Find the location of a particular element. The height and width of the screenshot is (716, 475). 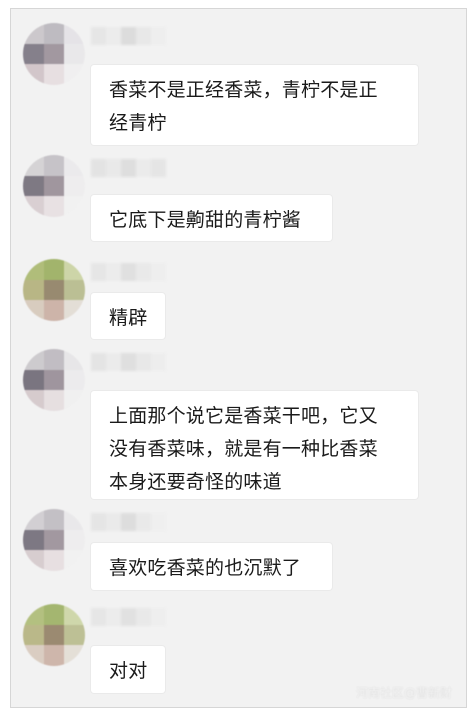

message-bubble: 对对 is located at coordinates (128, 669).